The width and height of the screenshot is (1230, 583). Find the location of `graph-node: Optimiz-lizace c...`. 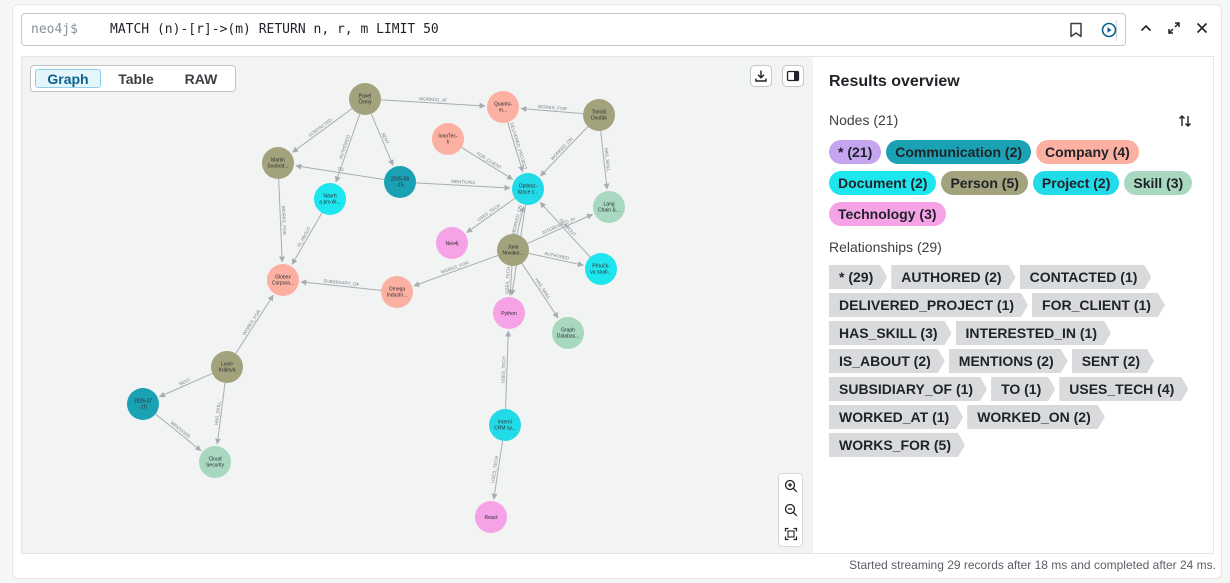

graph-node: Optimiz-lizace c... is located at coordinates (528, 189).